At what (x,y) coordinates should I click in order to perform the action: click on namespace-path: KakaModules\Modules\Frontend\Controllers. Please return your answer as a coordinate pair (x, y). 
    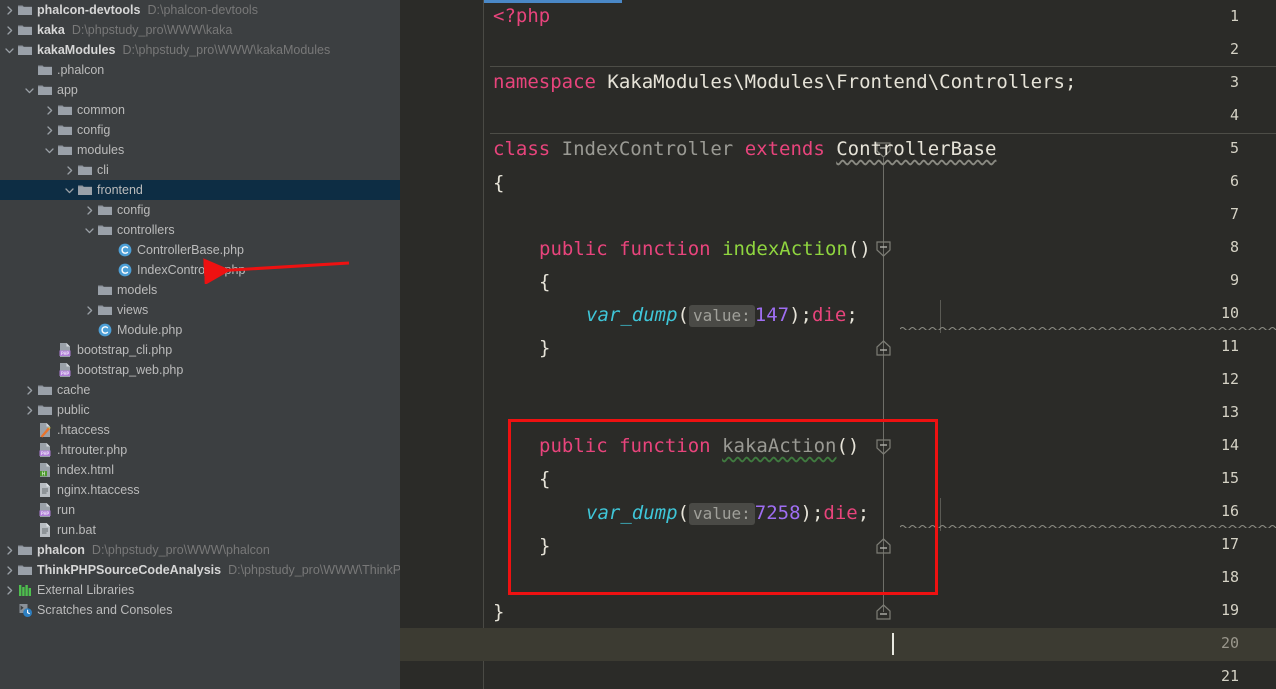
    Looking at the image, I should click on (836, 82).